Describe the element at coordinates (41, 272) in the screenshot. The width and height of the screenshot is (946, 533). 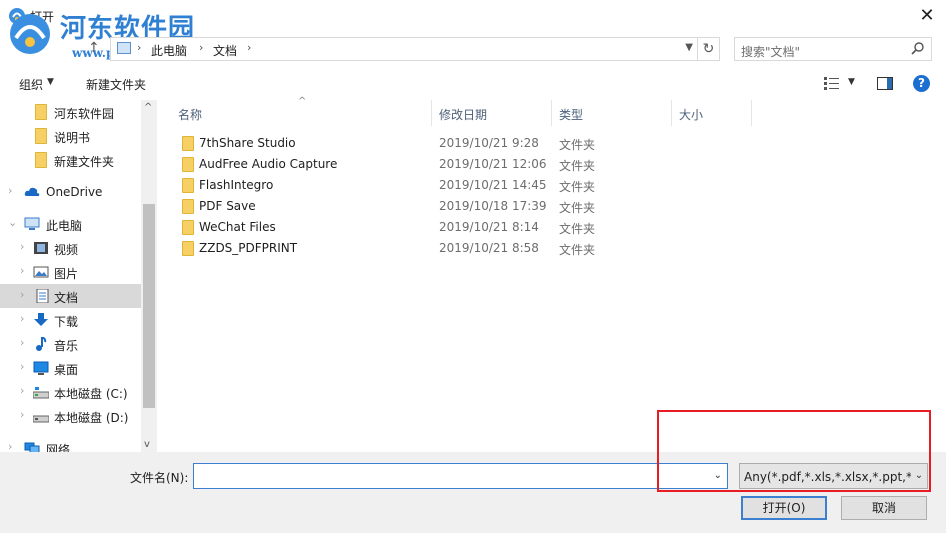
I see `pictures-icon` at that location.